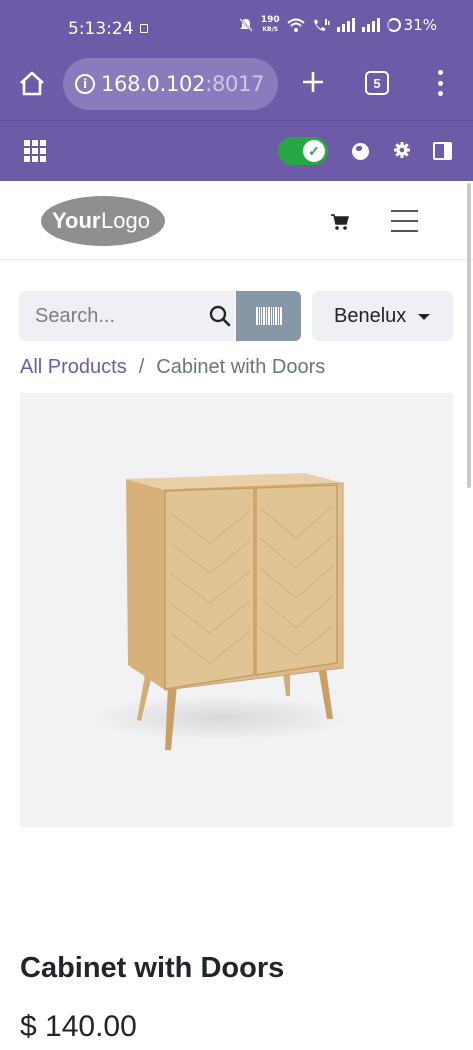 This screenshot has width=473, height=1050. What do you see at coordinates (340, 222) in the screenshot?
I see `cart-icon` at bounding box center [340, 222].